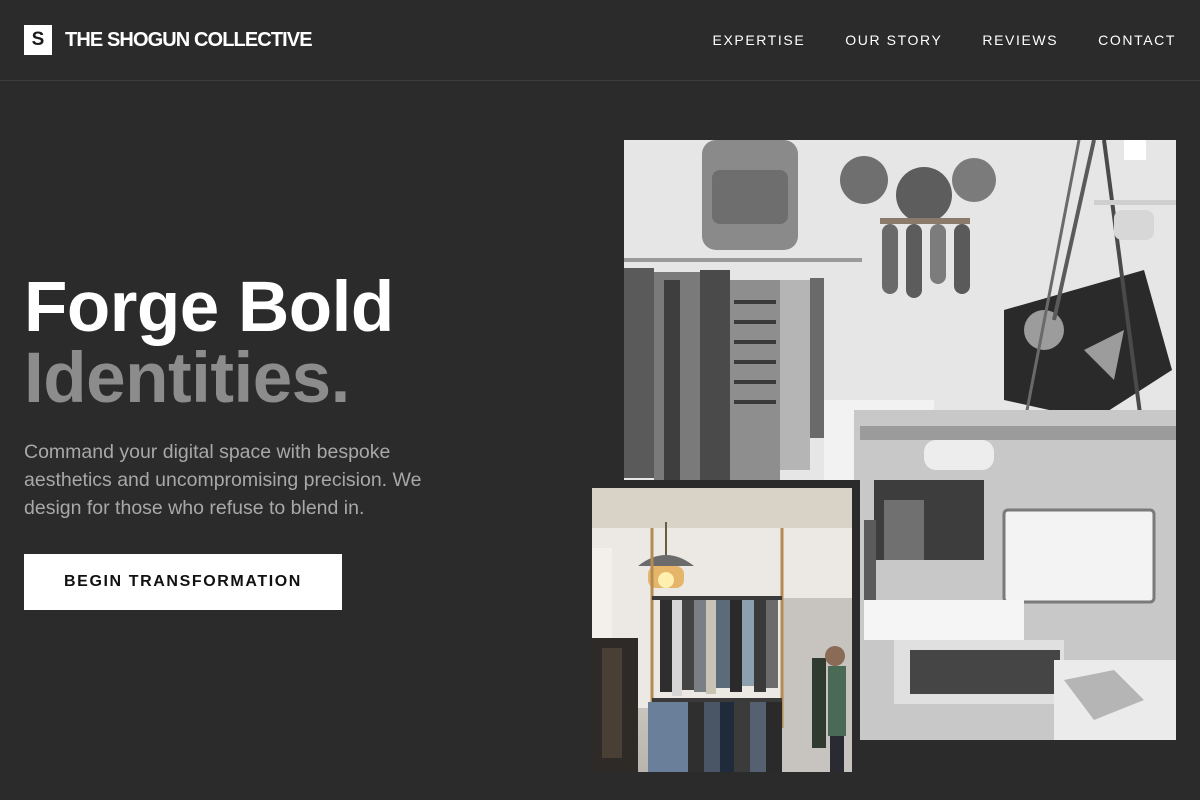 This screenshot has height=800, width=1200. Describe the element at coordinates (187, 378) in the screenshot. I see `hero-title-line-2: Identities.` at that location.